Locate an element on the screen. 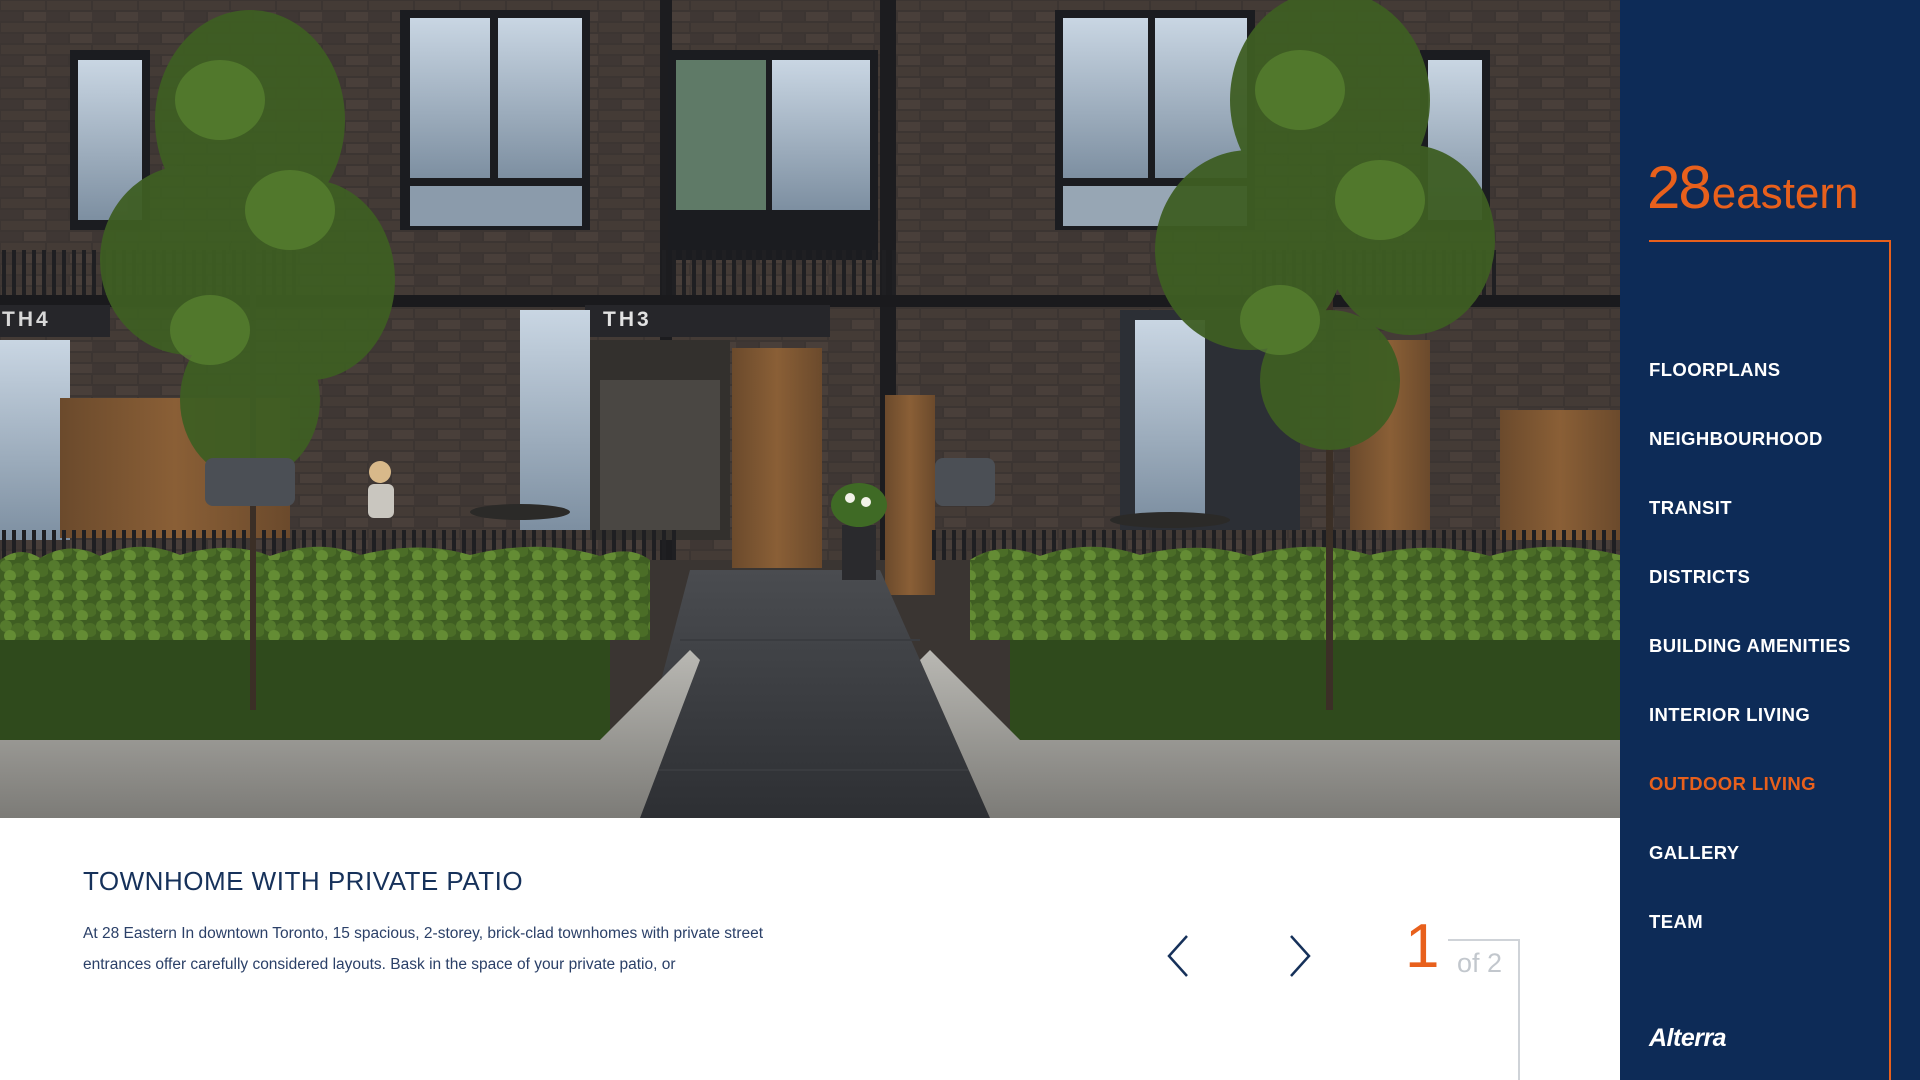 This screenshot has width=1920, height=1080. logo-number: 28 is located at coordinates (1679, 187).